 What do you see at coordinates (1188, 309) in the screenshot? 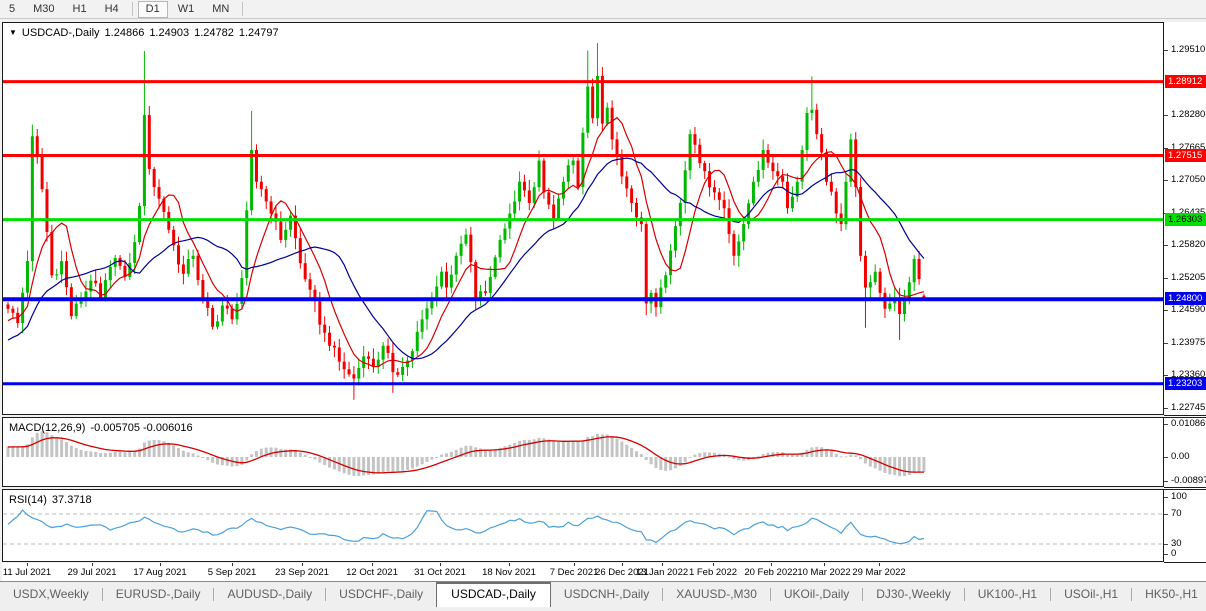
I see `price-axis-label: 1.24590` at bounding box center [1188, 309].